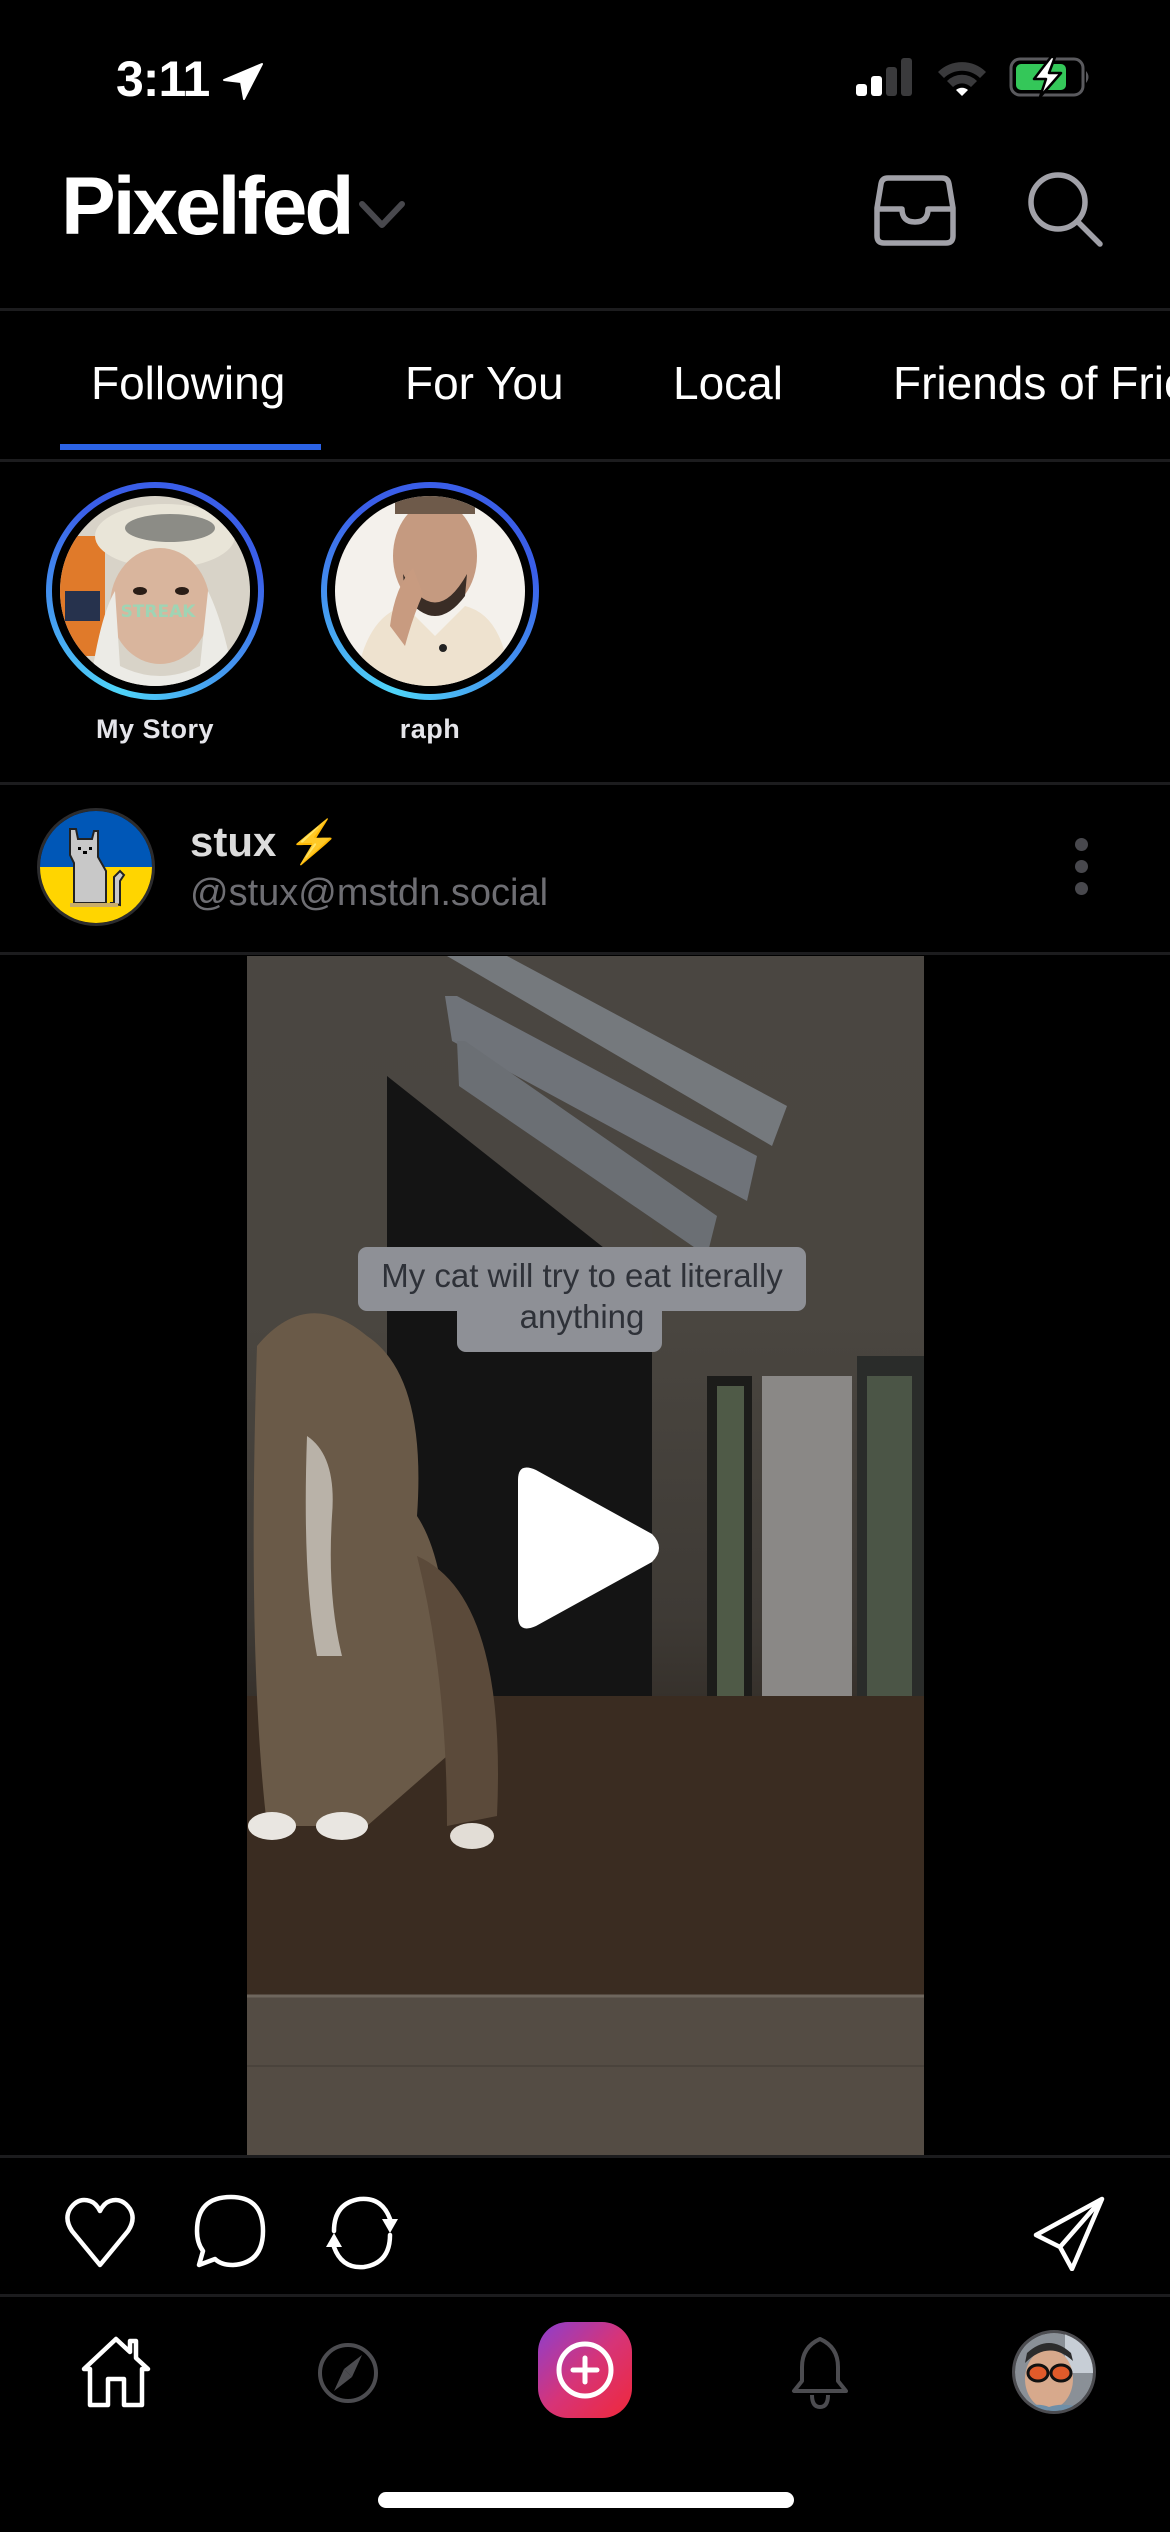 The width and height of the screenshot is (1170, 2532). What do you see at coordinates (484, 383) in the screenshot?
I see `tab-for-you: For You` at bounding box center [484, 383].